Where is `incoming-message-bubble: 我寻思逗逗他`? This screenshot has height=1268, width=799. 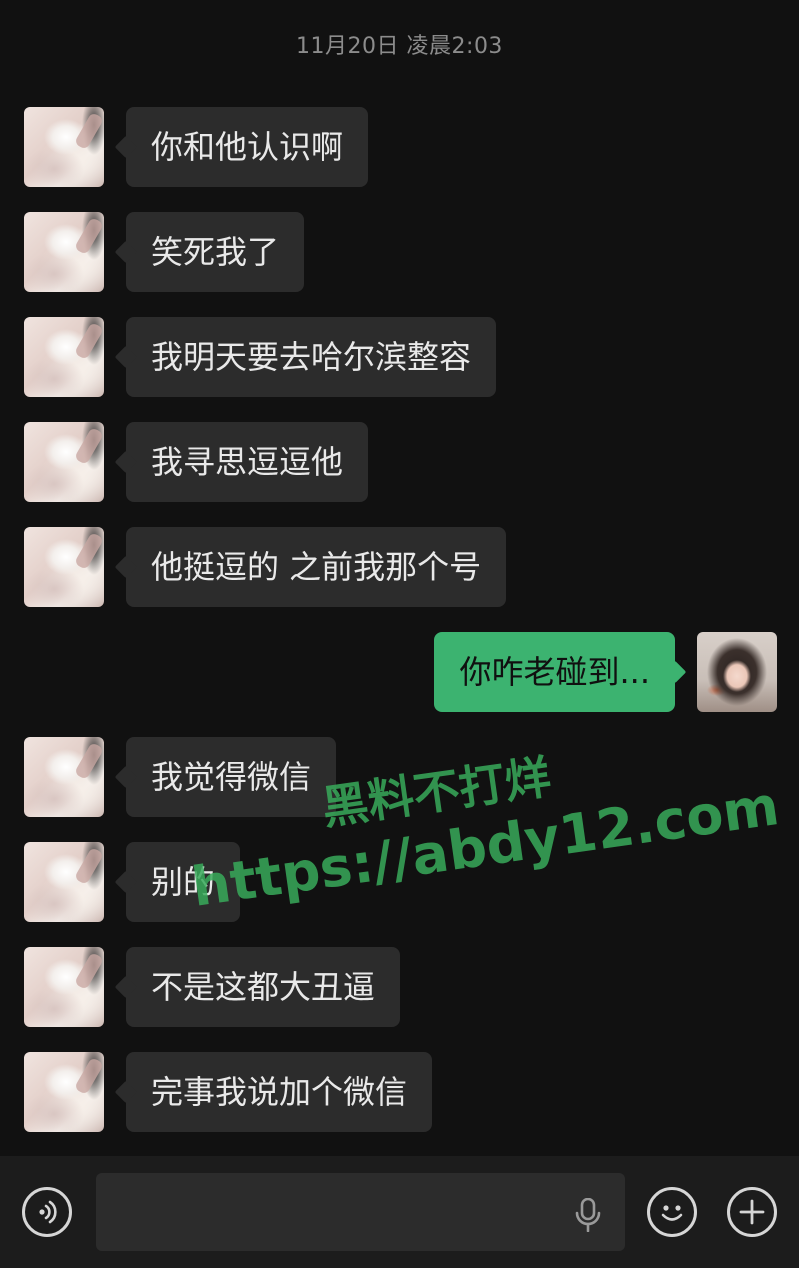
incoming-message-bubble: 我寻思逗逗他 is located at coordinates (247, 462).